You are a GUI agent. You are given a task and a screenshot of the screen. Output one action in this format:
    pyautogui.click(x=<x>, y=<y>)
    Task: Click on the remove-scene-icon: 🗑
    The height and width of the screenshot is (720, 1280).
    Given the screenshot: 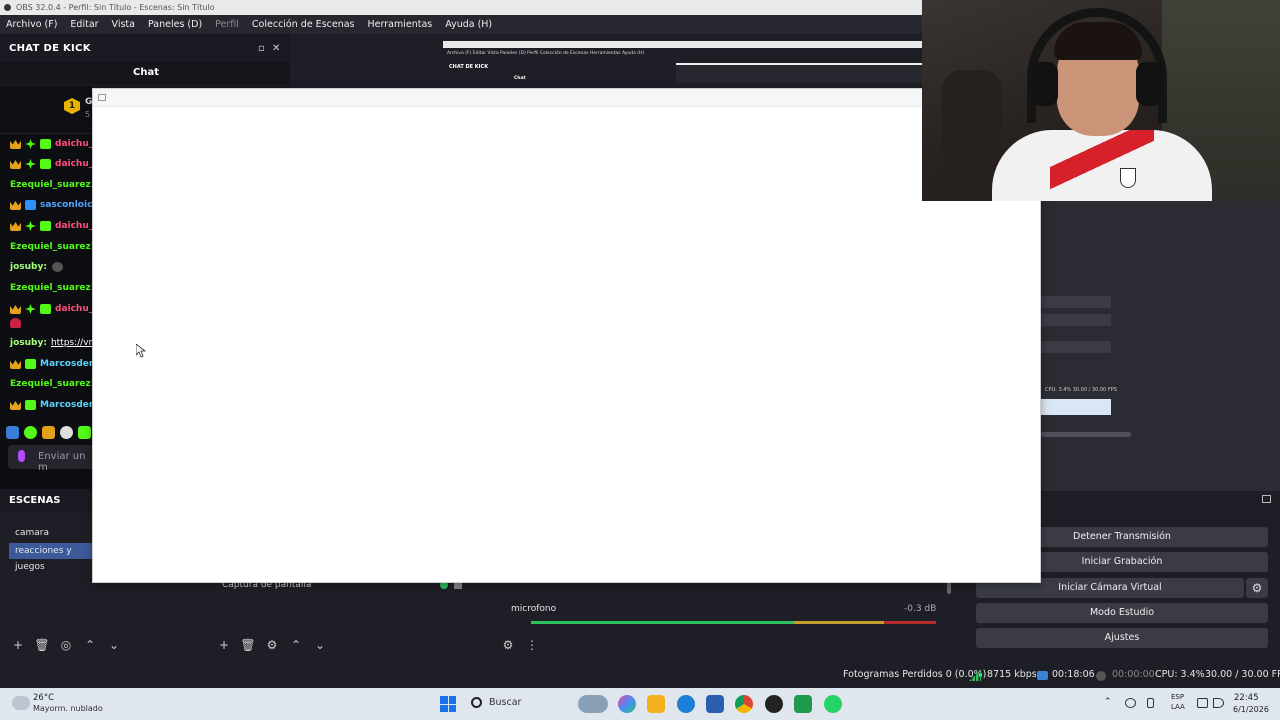 What is the action you would take?
    pyautogui.click(x=42, y=645)
    